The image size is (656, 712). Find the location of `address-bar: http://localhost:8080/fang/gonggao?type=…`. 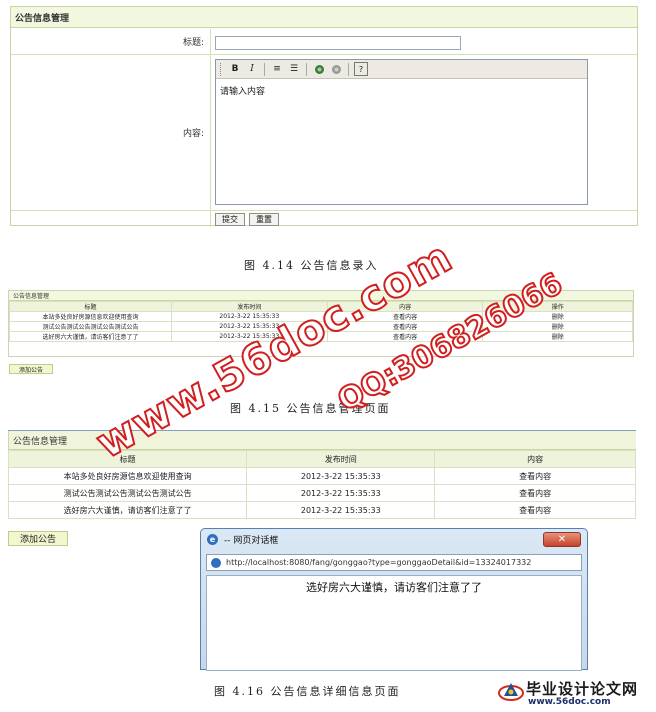

address-bar: http://localhost:8080/fang/gonggao?type=… is located at coordinates (394, 562).